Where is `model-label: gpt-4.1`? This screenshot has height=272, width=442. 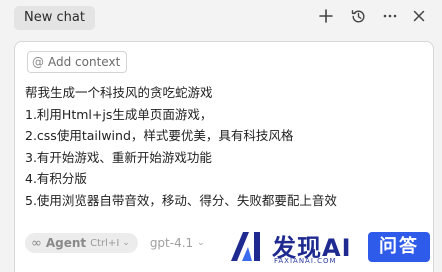 model-label: gpt-4.1 is located at coordinates (171, 243).